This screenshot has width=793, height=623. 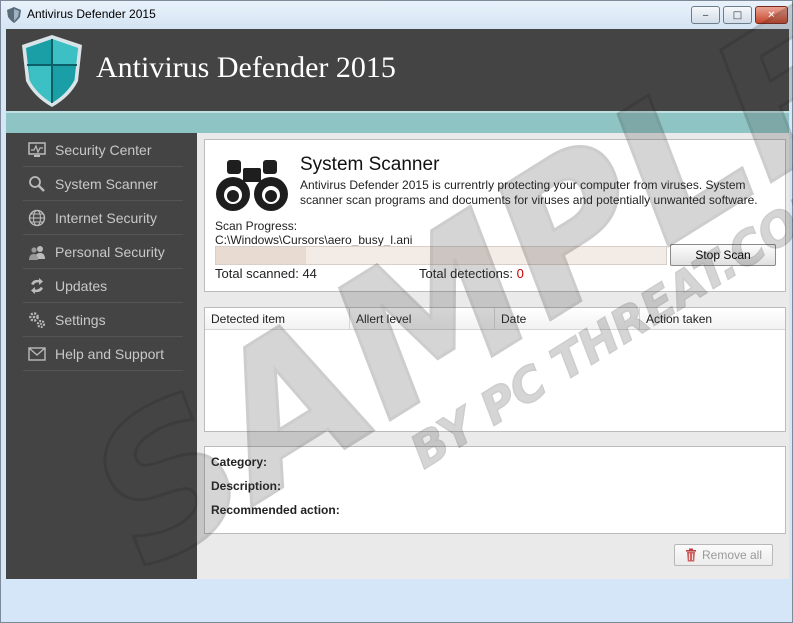 I want to click on total-detections-label: Total detections:, so click(x=466, y=273).